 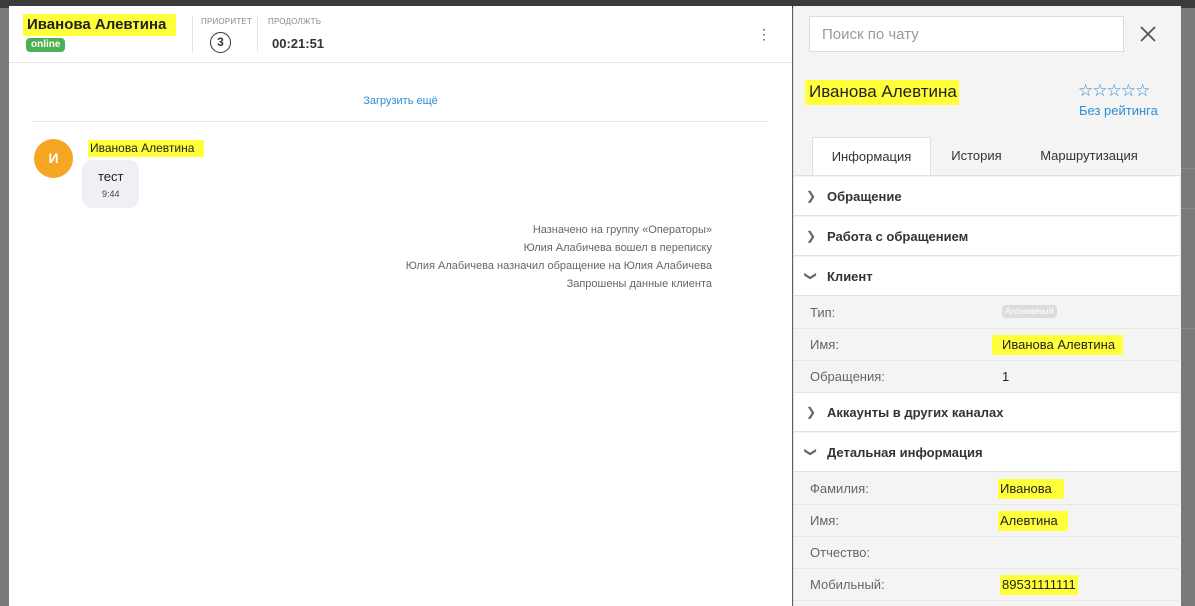 What do you see at coordinates (840, 552) in the screenshot?
I see `field-label: Отчество:` at bounding box center [840, 552].